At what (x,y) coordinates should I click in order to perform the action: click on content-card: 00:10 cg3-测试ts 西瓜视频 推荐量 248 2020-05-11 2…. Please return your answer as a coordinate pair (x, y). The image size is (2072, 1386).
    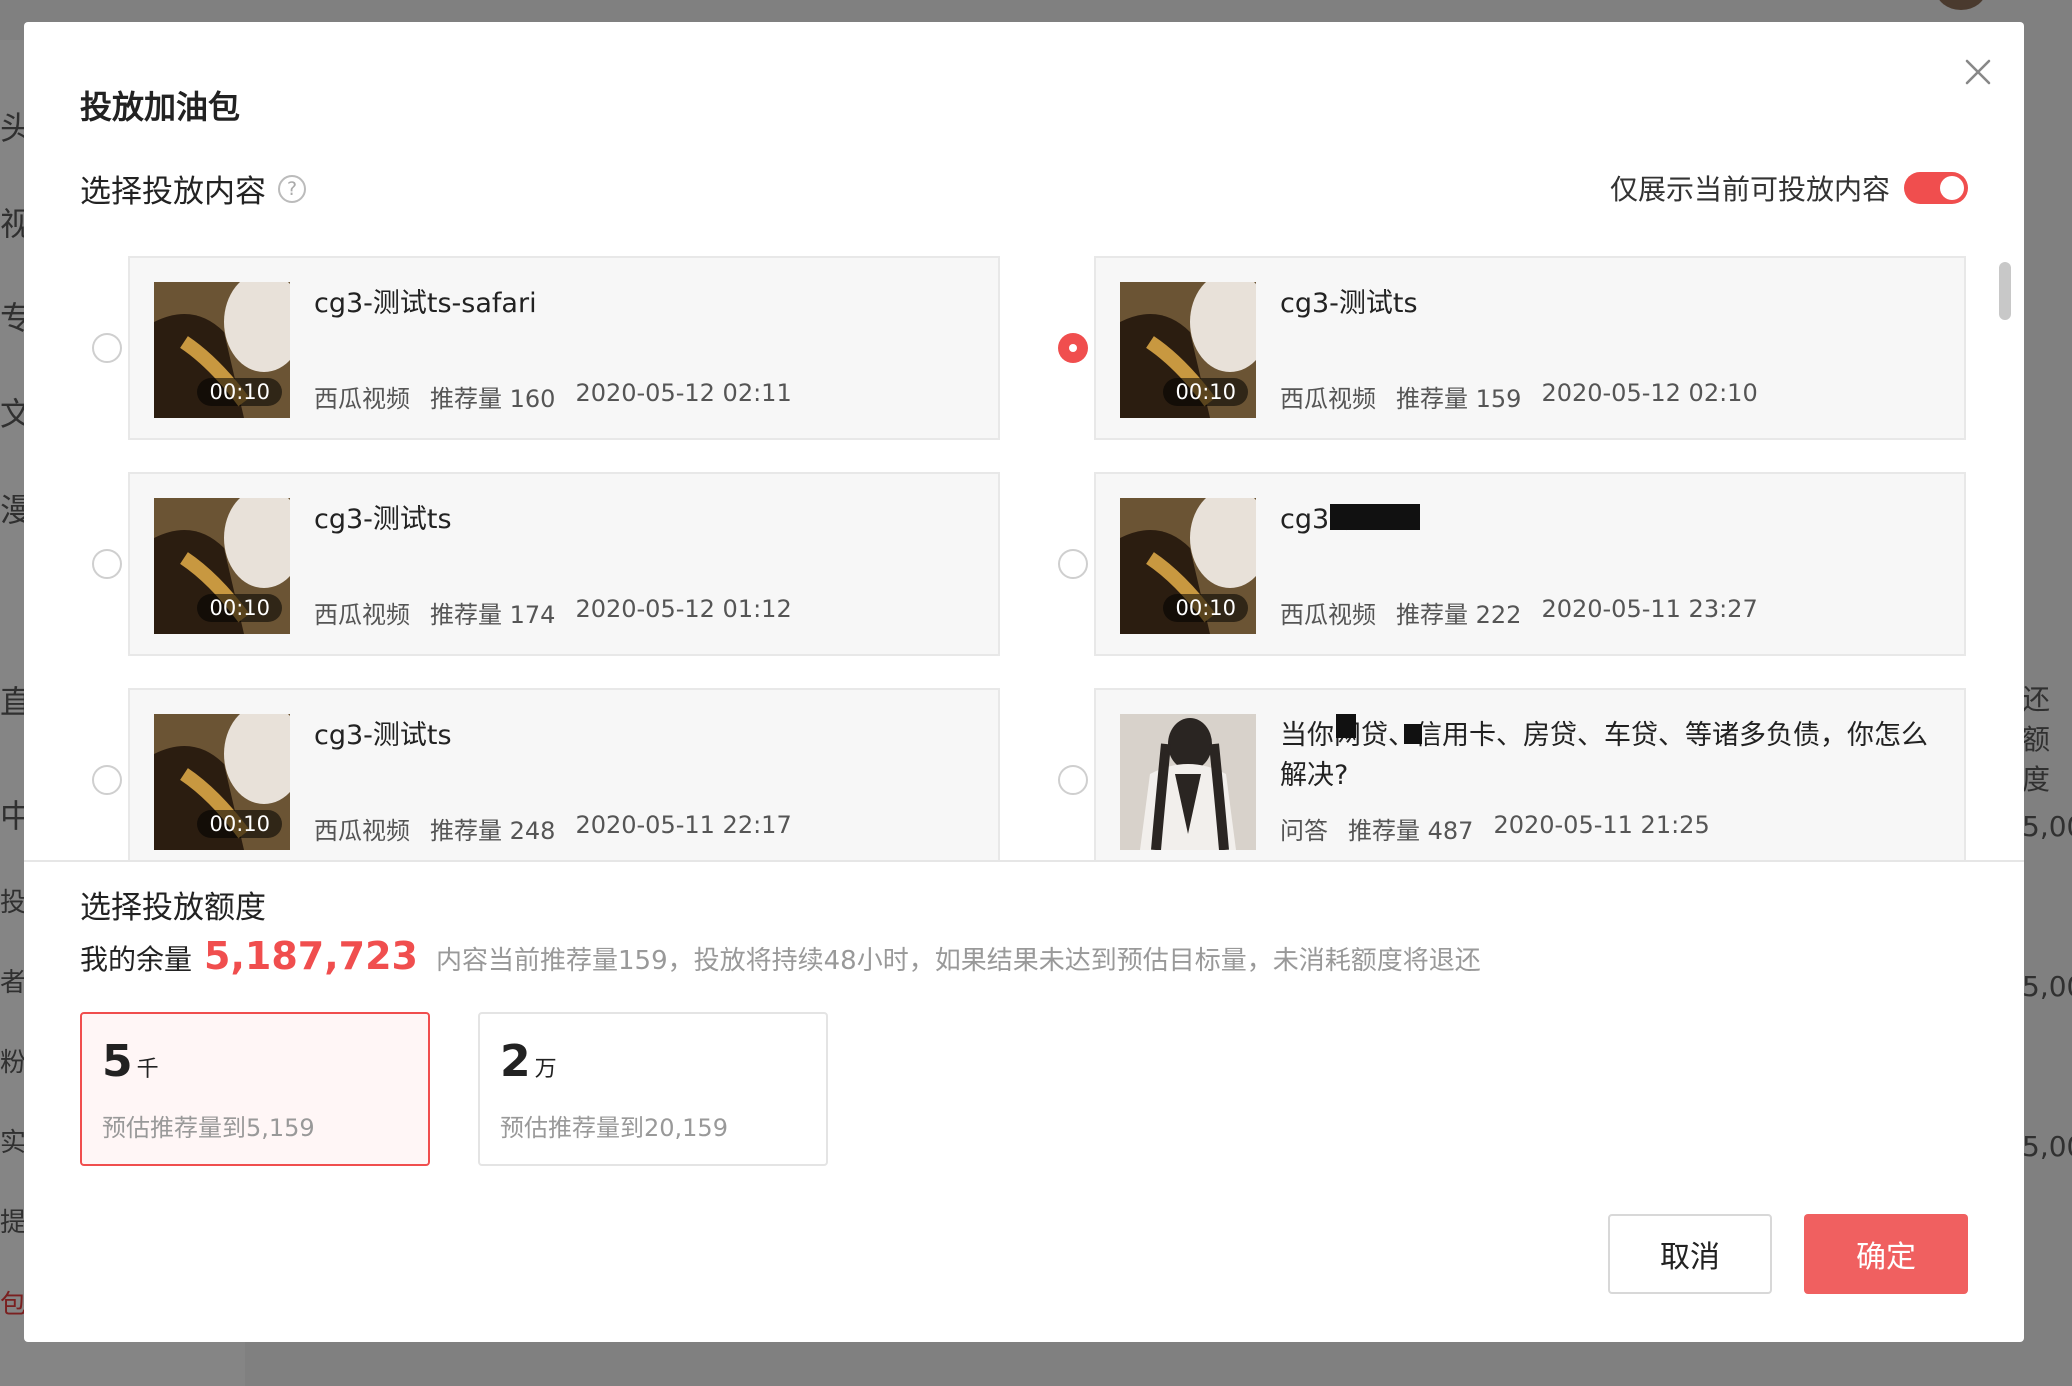
    Looking at the image, I should click on (564, 774).